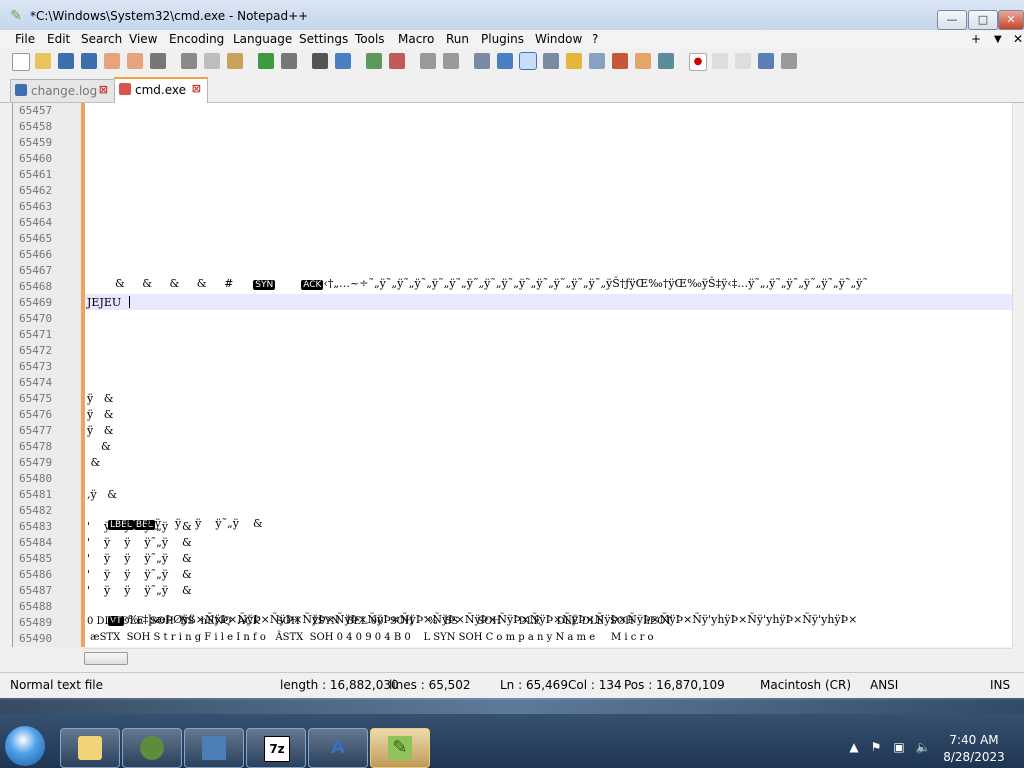 This screenshot has width=1024, height=768. What do you see at coordinates (370, 39) in the screenshot?
I see `menu-tools: Tools` at bounding box center [370, 39].